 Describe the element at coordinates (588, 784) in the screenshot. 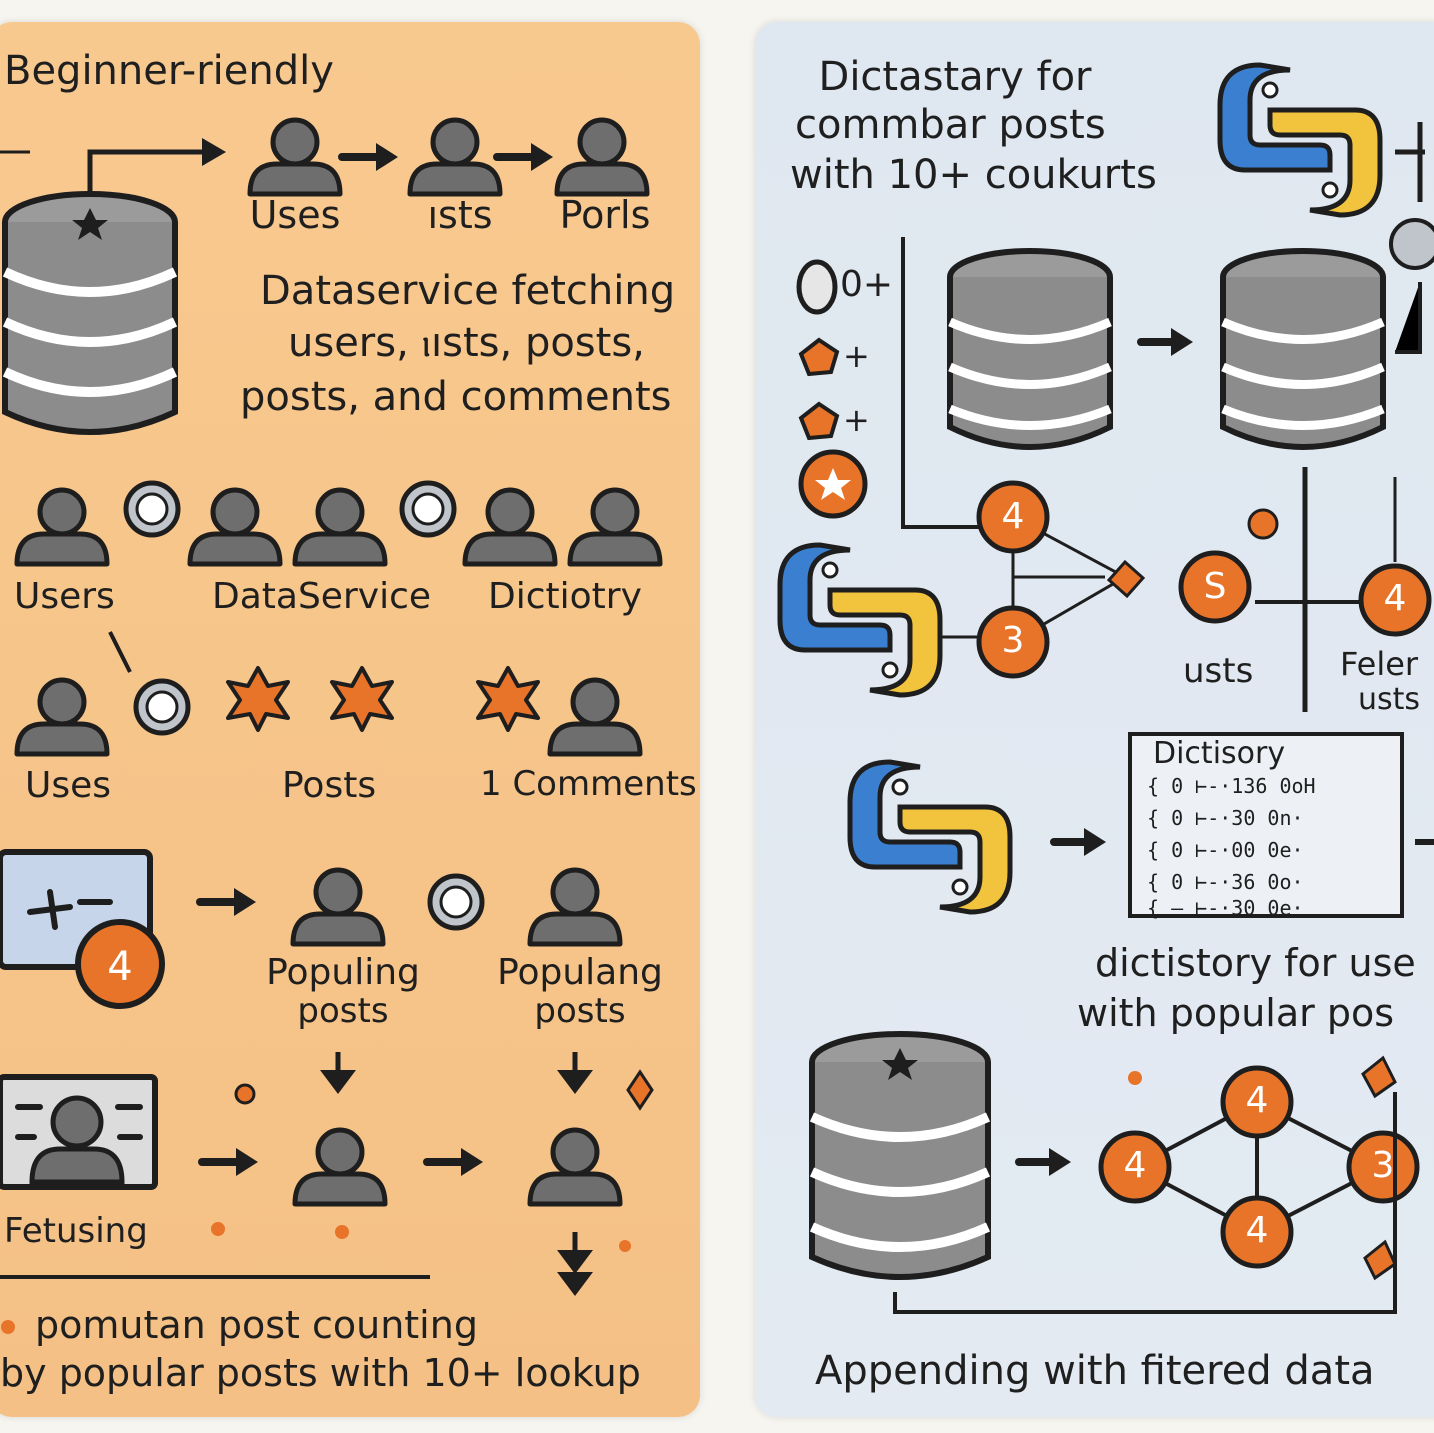

I see `row2-label-comments: 1 Comments` at that location.